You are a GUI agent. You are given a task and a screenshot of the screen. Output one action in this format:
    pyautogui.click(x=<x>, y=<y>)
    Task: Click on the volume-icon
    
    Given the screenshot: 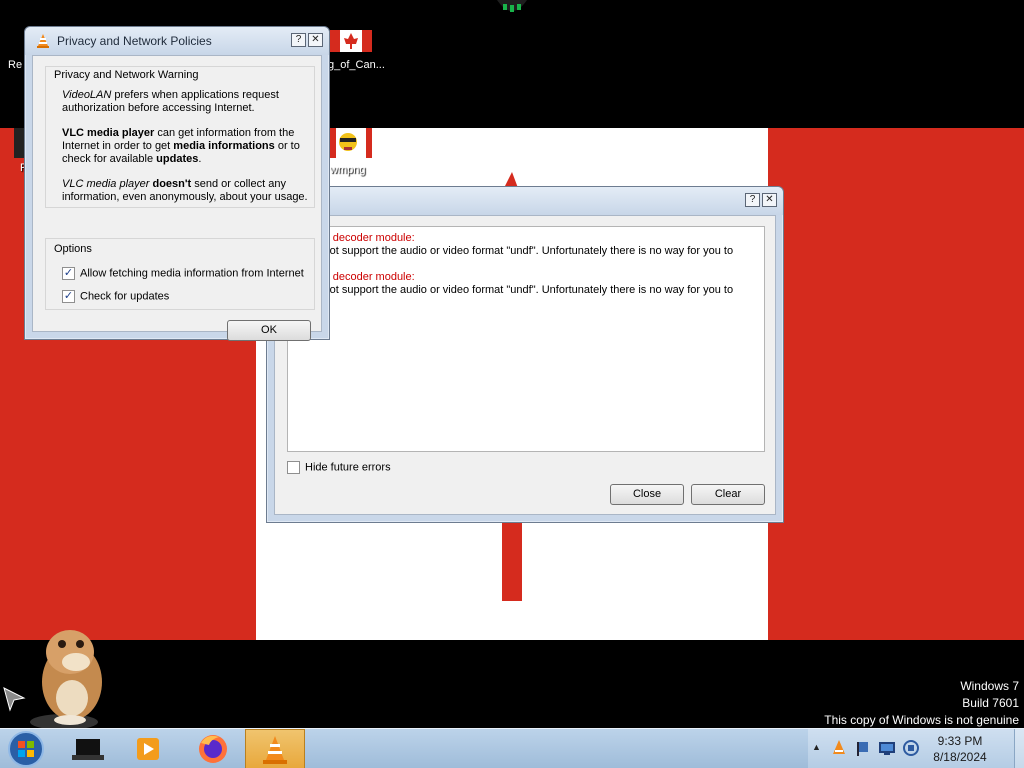 What is the action you would take?
    pyautogui.click(x=911, y=748)
    